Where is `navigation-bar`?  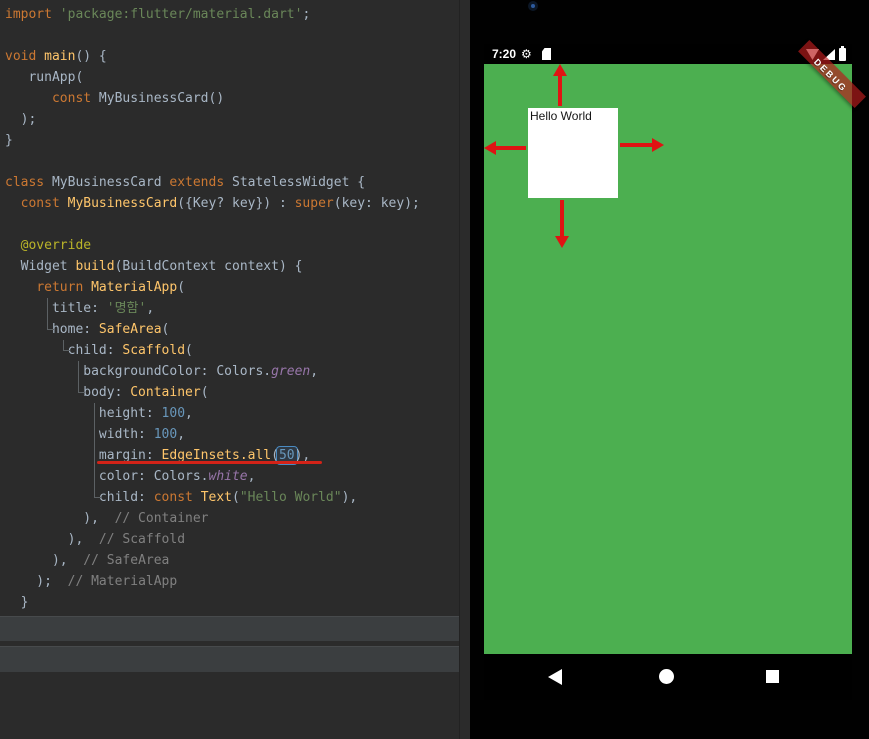
navigation-bar is located at coordinates (668, 677).